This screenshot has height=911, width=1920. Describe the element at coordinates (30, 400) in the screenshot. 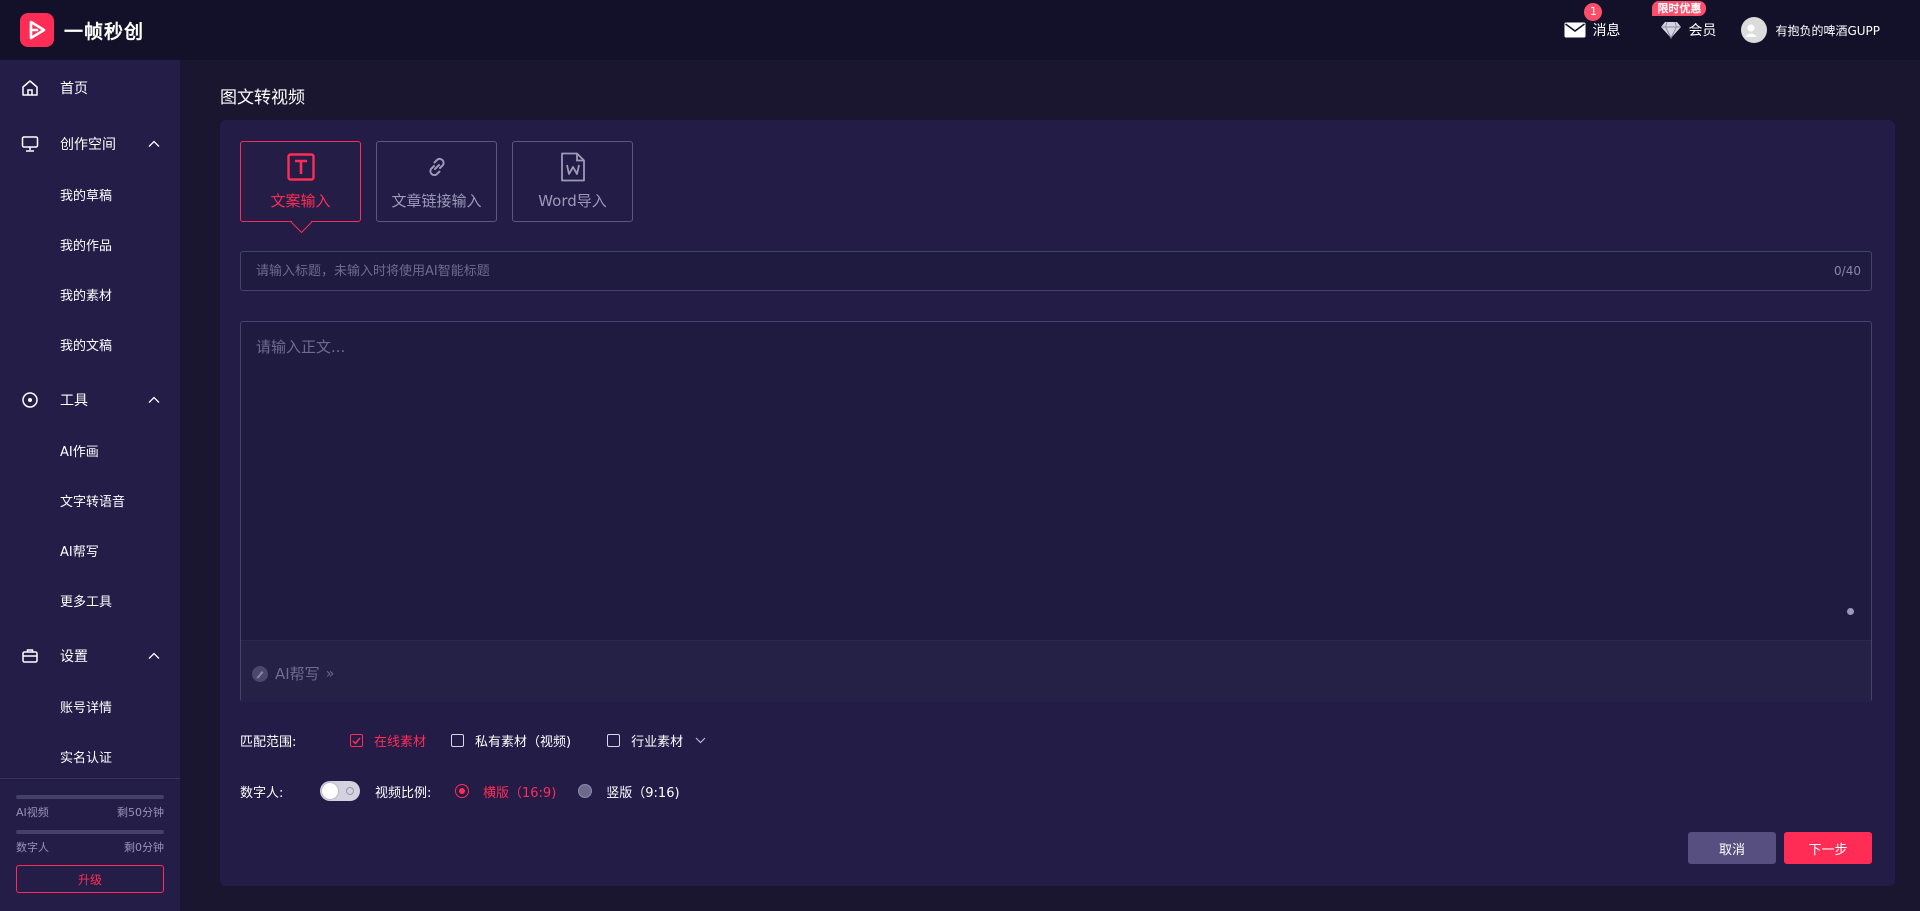

I see `tool-icon` at that location.